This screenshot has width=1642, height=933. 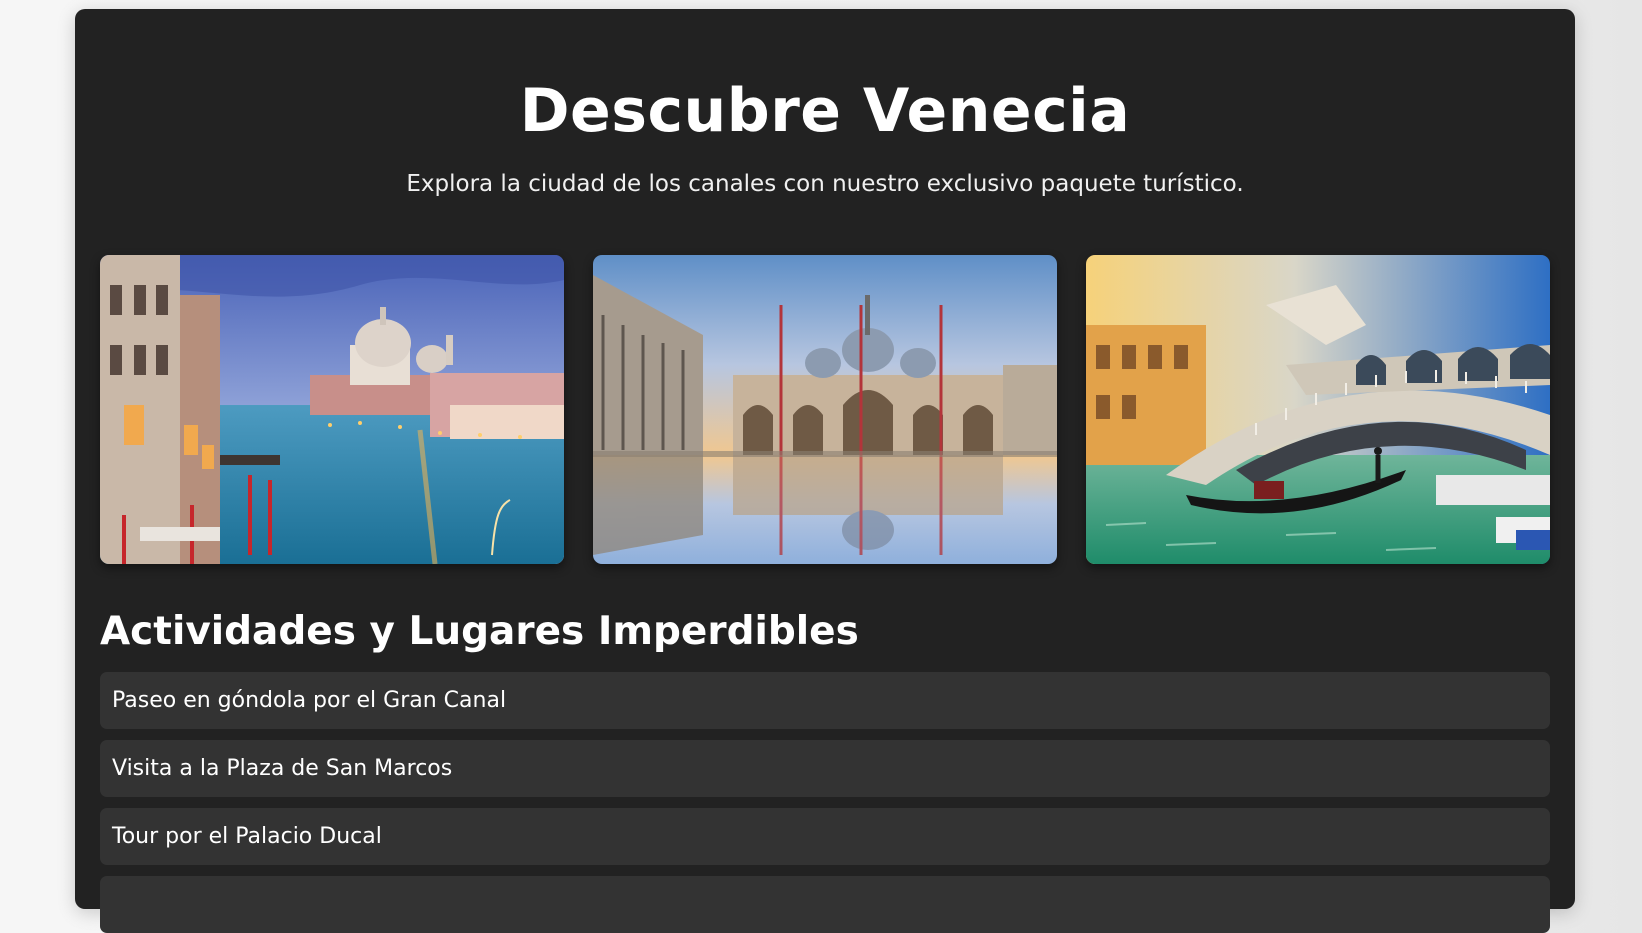 What do you see at coordinates (332, 409) in the screenshot?
I see `gallery-photo-grand-canal` at bounding box center [332, 409].